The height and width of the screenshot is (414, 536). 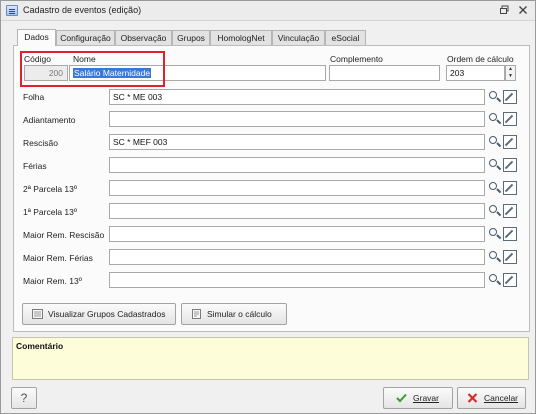 What do you see at coordinates (501, 398) in the screenshot?
I see `cancelar-label: Cancelar` at bounding box center [501, 398].